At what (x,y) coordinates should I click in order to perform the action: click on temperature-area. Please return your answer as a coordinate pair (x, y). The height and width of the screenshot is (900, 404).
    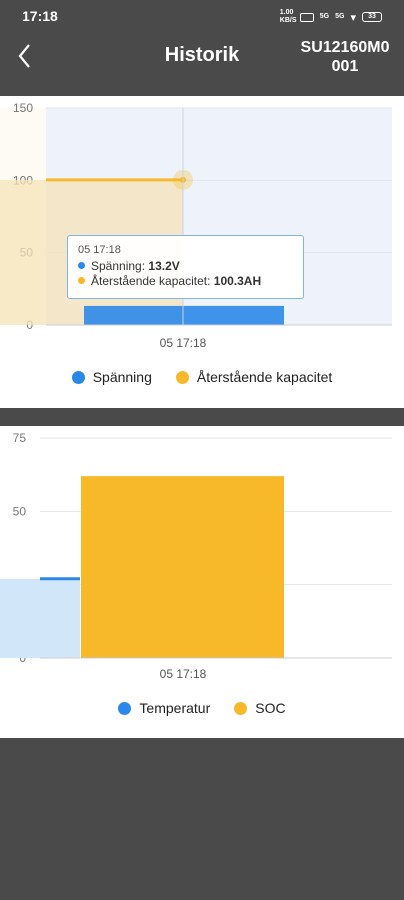
    Looking at the image, I should click on (40, 618).